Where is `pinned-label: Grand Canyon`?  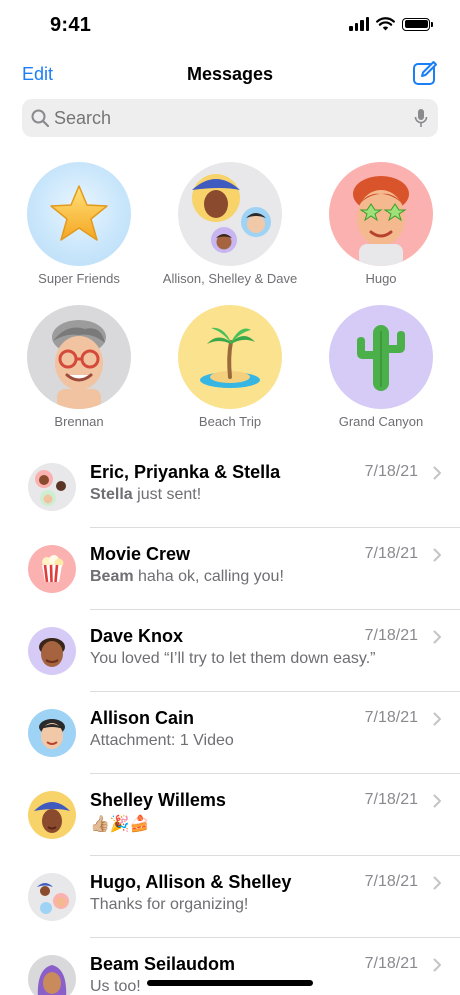
pinned-label: Grand Canyon is located at coordinates (381, 421).